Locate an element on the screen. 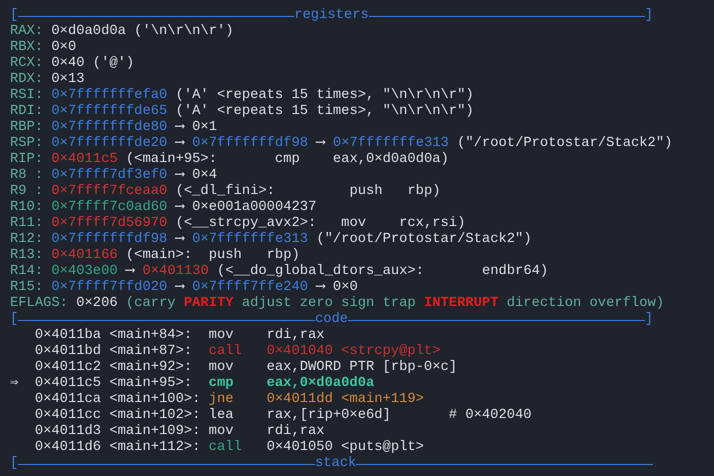 The height and width of the screenshot is (476, 714). set-flag-label: INTERRUPT is located at coordinates (461, 304).